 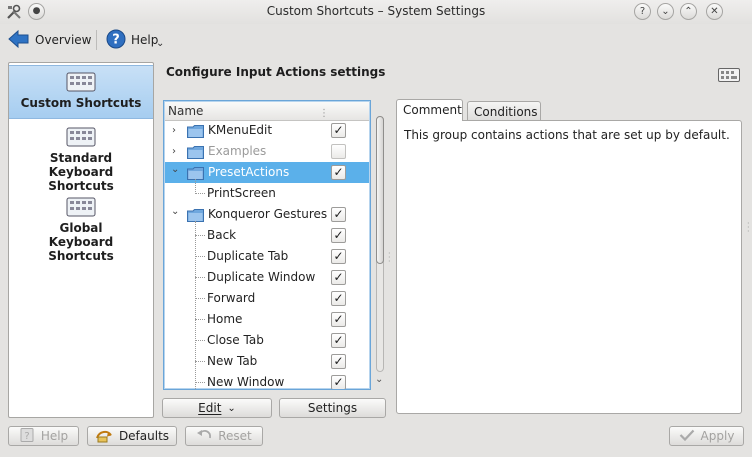 What do you see at coordinates (241, 193) in the screenshot?
I see `tree-item-label: PrintScreen` at bounding box center [241, 193].